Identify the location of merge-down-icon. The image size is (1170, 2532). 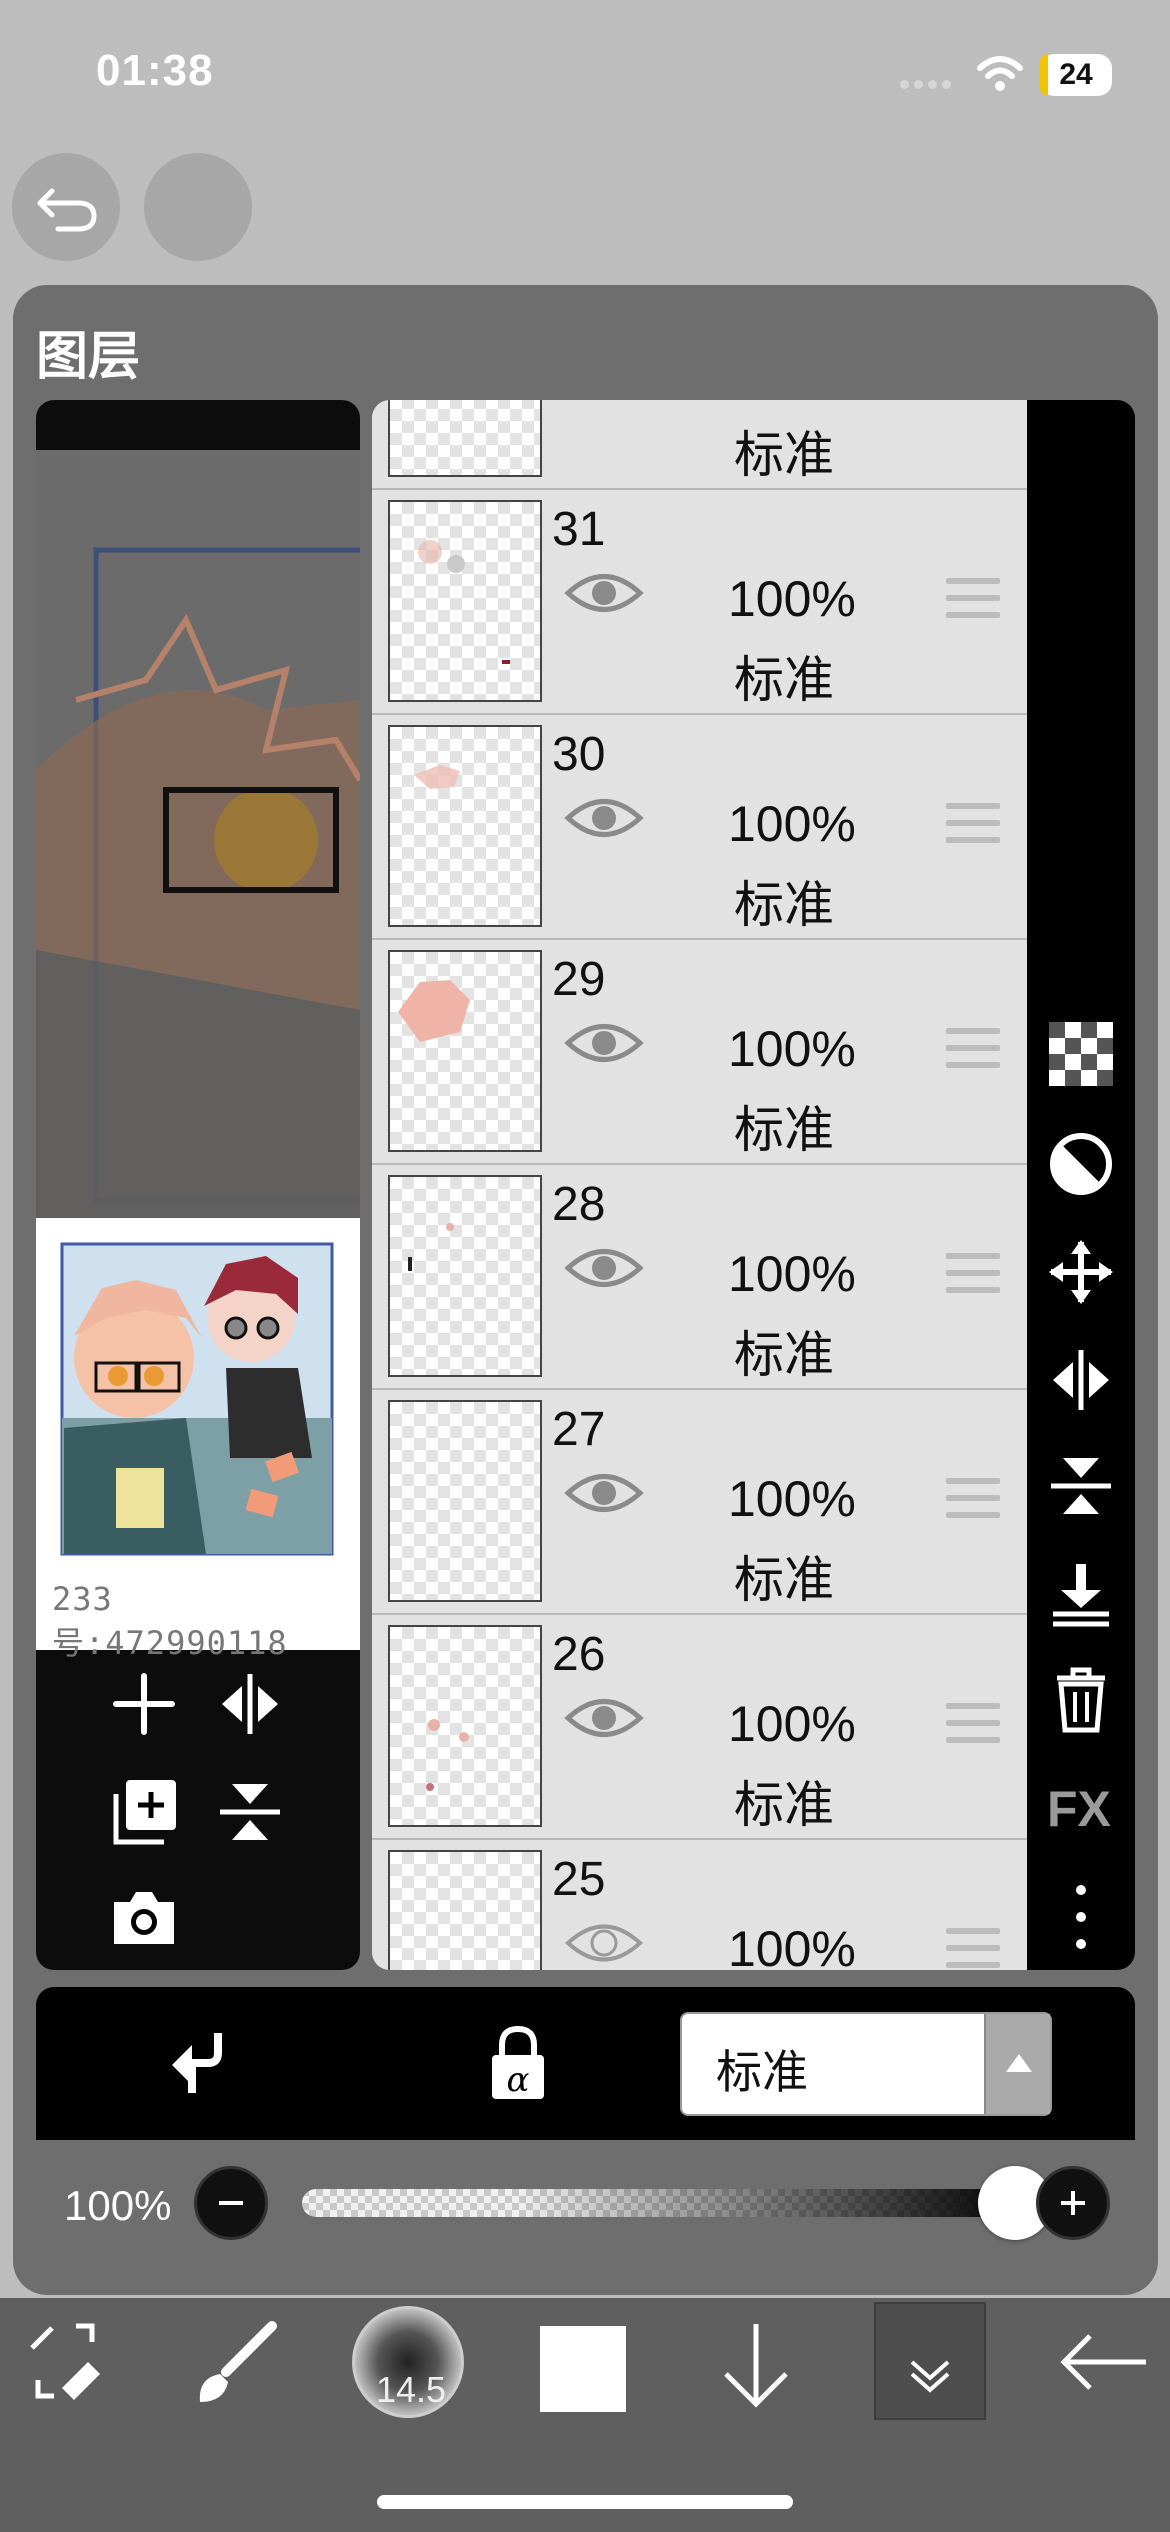
(1081, 1594).